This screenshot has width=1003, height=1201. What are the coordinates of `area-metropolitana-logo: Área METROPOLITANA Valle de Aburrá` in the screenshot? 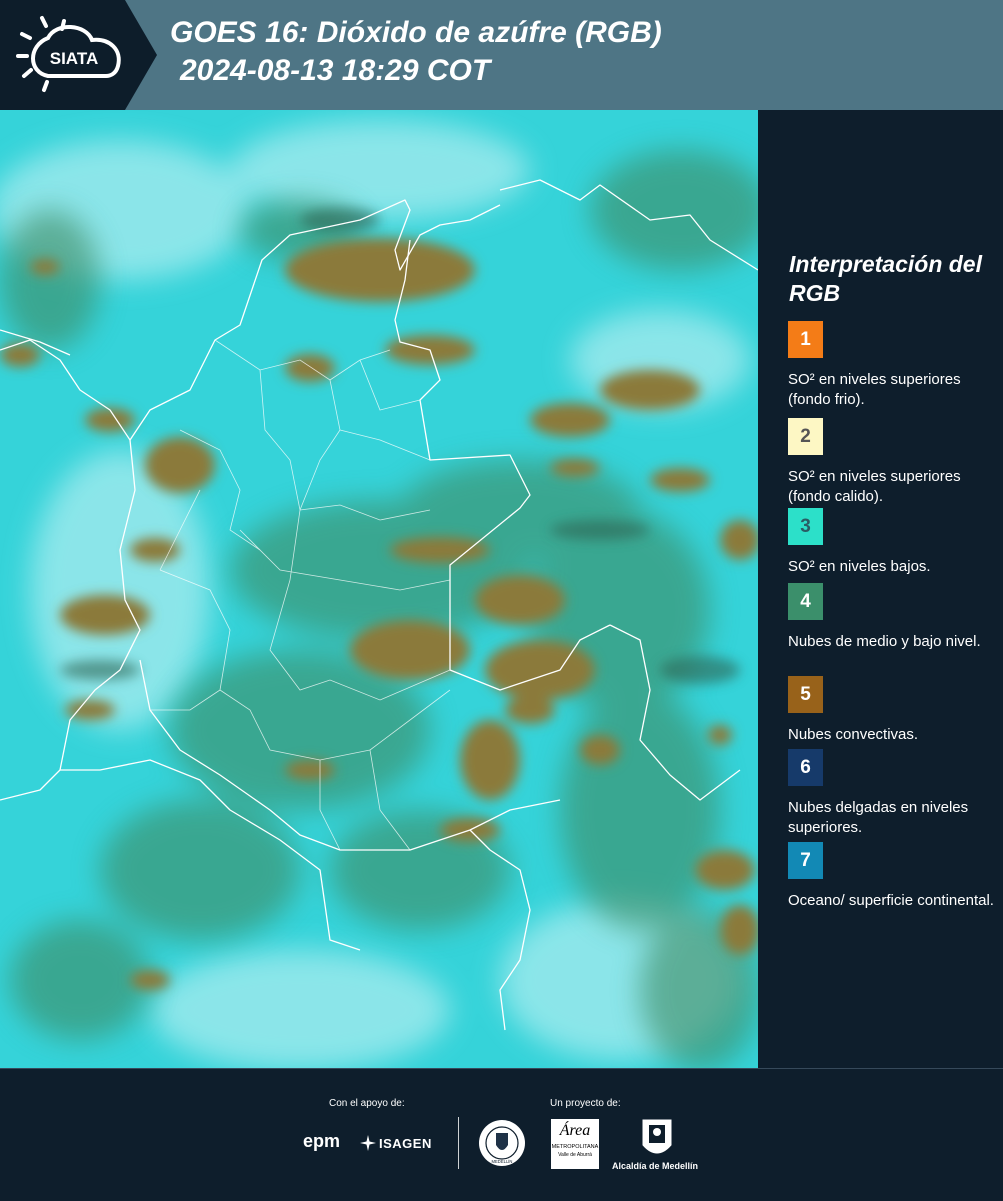 It's located at (575, 1144).